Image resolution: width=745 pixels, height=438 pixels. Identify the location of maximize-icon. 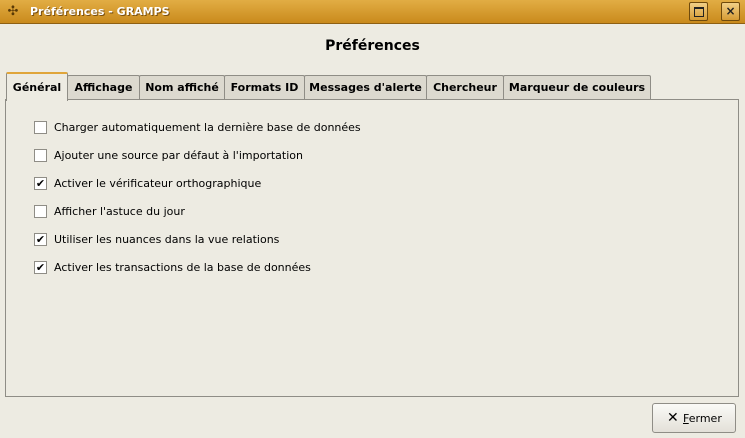
(698, 12).